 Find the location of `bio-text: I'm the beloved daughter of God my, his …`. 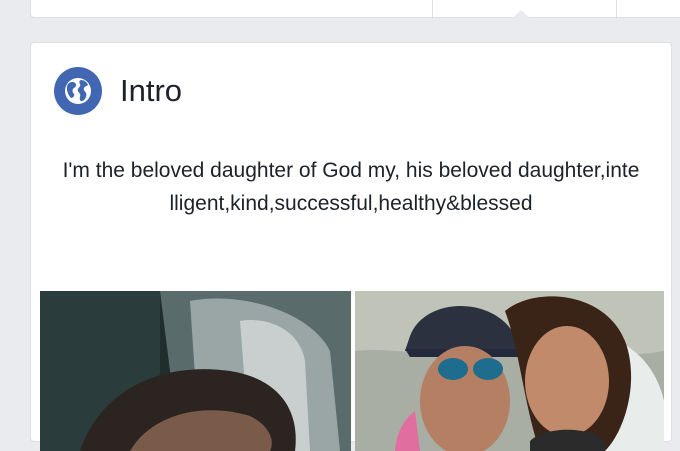

bio-text: I'm the beloved daughter of God my, his … is located at coordinates (351, 187).